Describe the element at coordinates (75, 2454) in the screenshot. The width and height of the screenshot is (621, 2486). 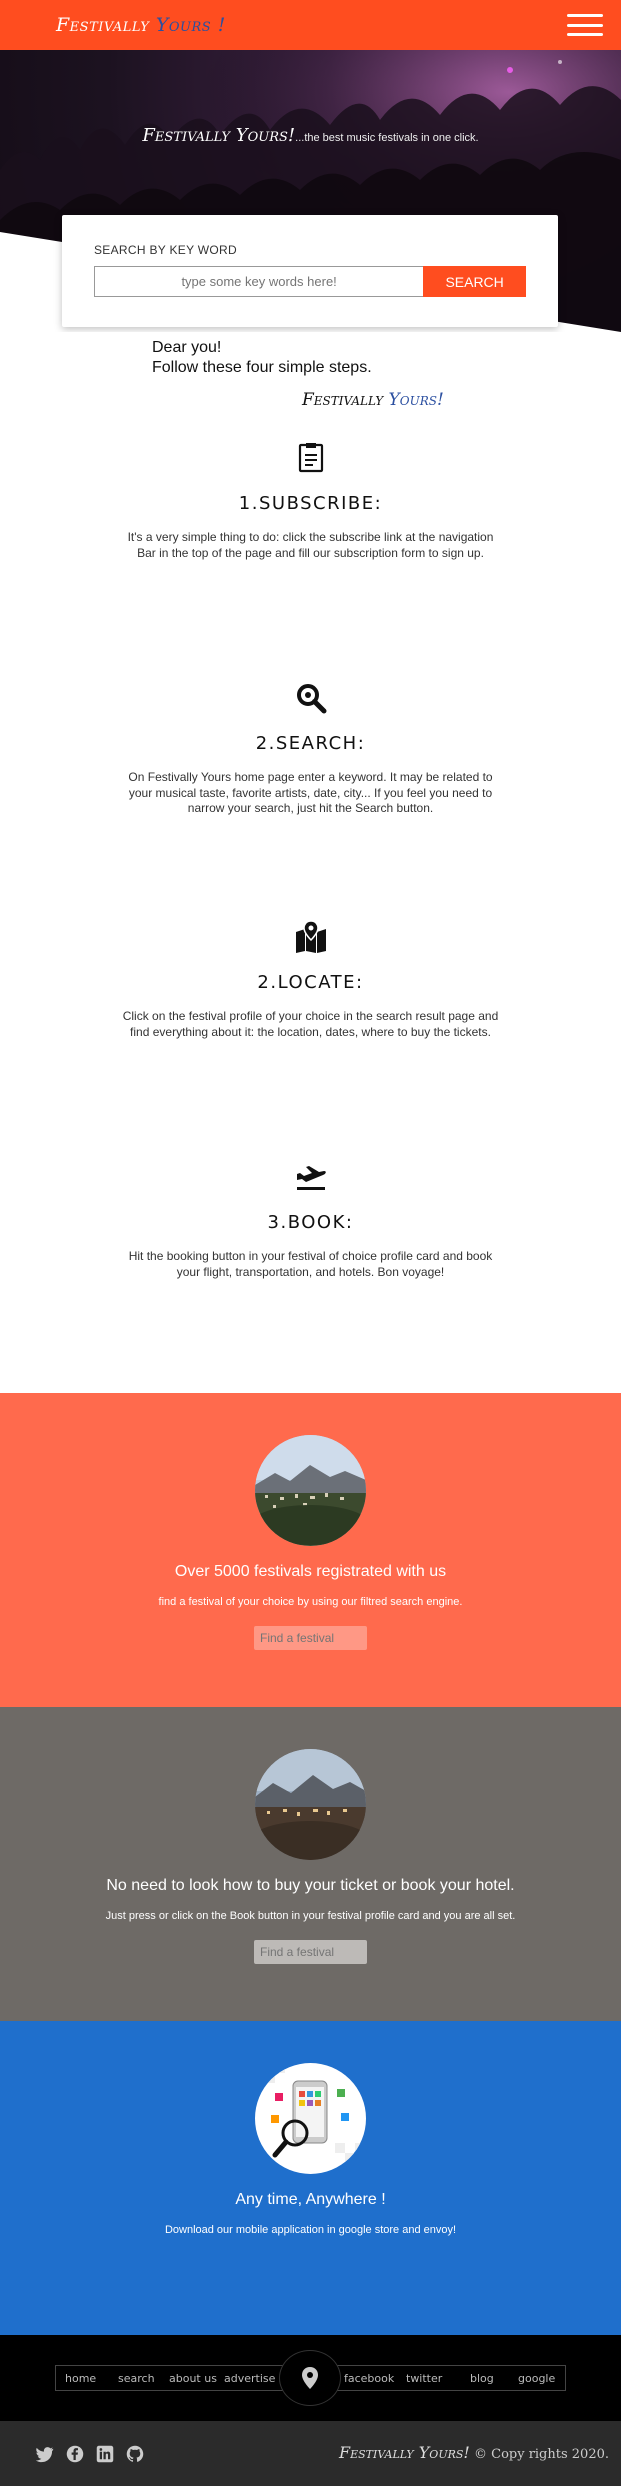
I see `facebook-icon` at that location.